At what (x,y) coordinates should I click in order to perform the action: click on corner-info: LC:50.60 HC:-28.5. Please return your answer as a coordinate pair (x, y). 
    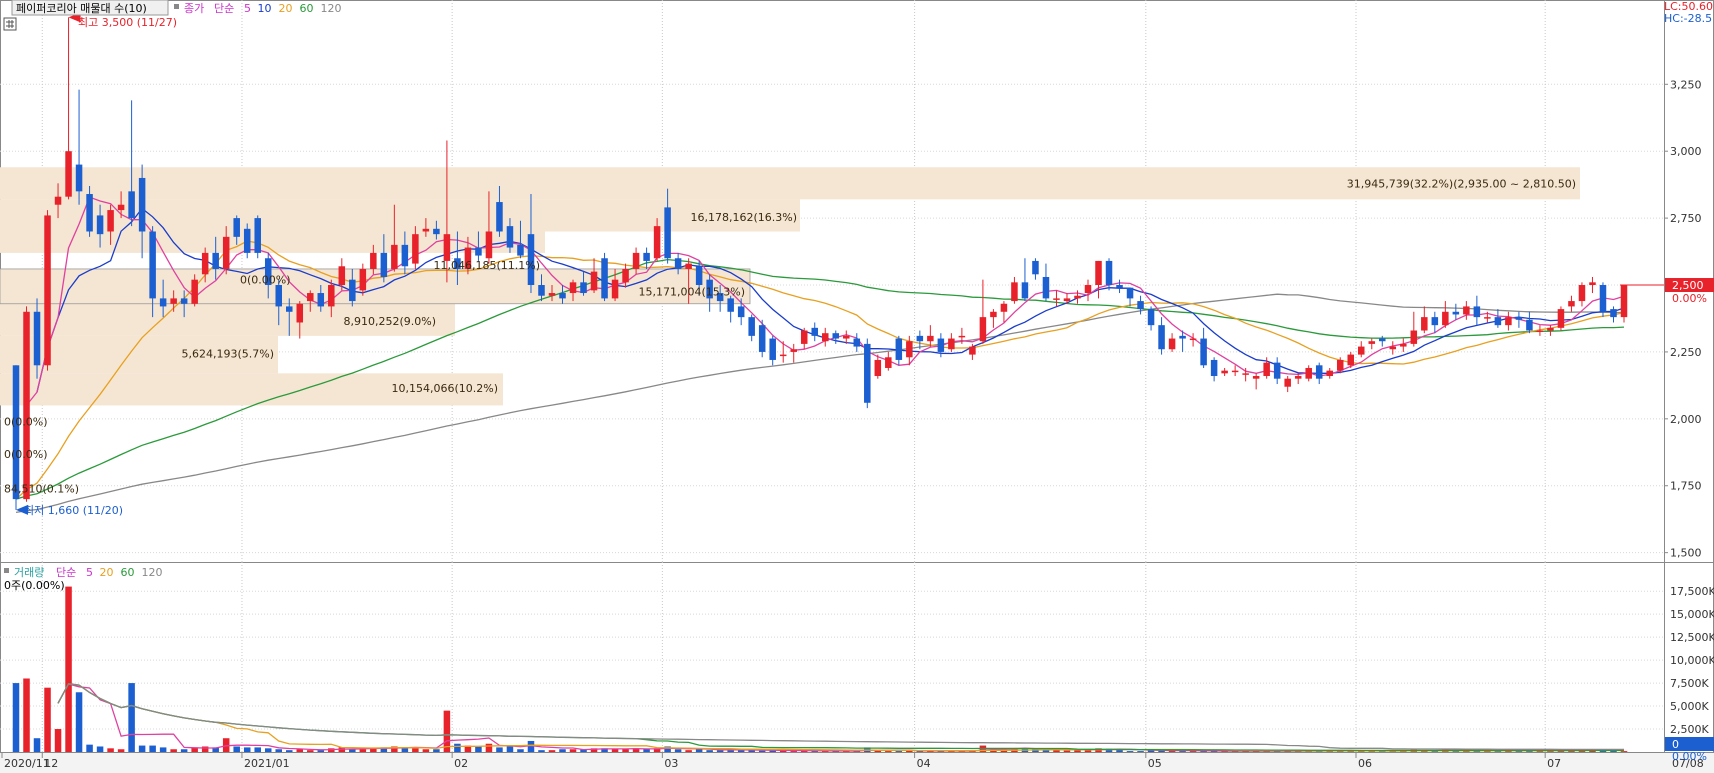
    Looking at the image, I should click on (1688, 12).